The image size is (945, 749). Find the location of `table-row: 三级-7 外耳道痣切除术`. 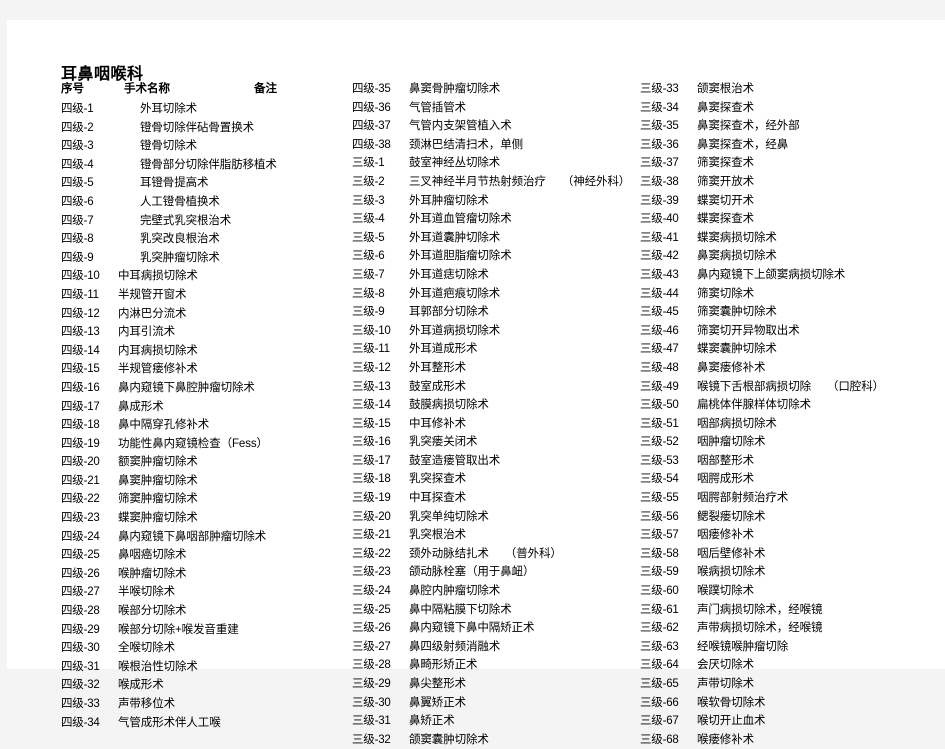

table-row: 三级-7 外耳道痣切除术 is located at coordinates (494, 275).